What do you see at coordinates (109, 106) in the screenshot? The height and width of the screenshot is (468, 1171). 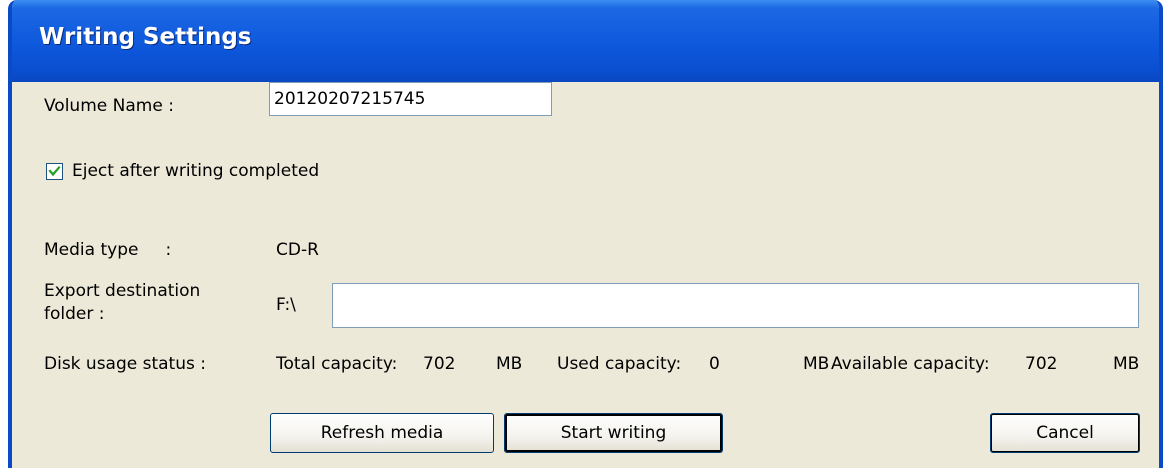 I see `volume-name-label: Volume Name :` at bounding box center [109, 106].